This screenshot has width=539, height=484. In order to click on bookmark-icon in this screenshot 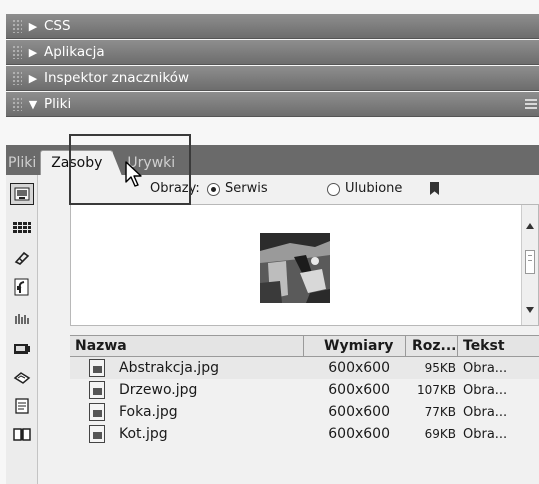, I will do `click(434, 188)`.